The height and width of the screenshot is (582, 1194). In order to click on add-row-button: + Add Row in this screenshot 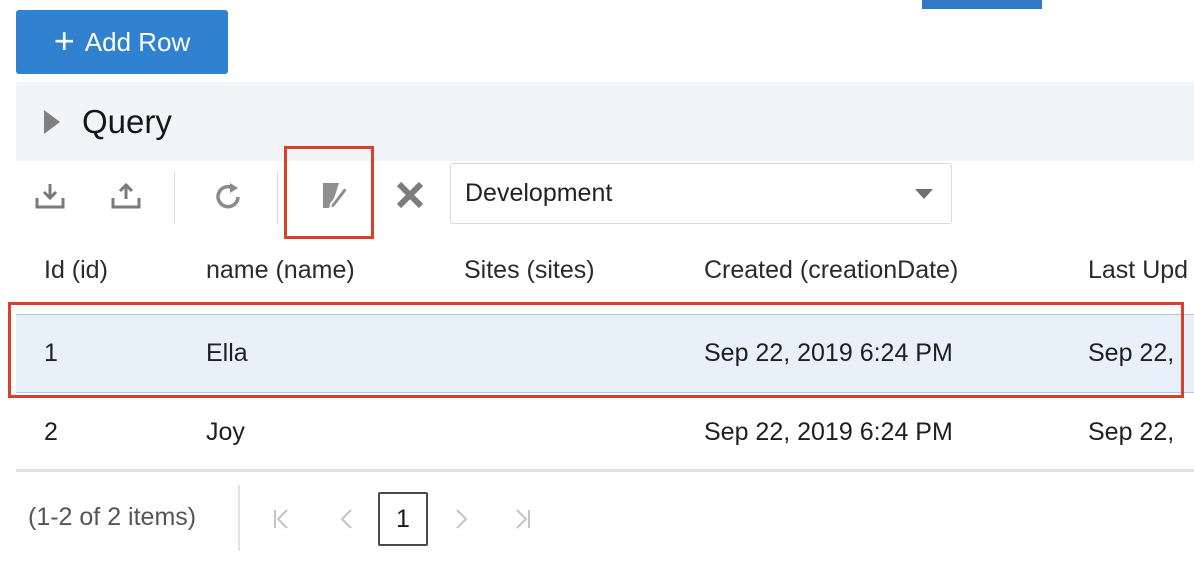, I will do `click(122, 42)`.